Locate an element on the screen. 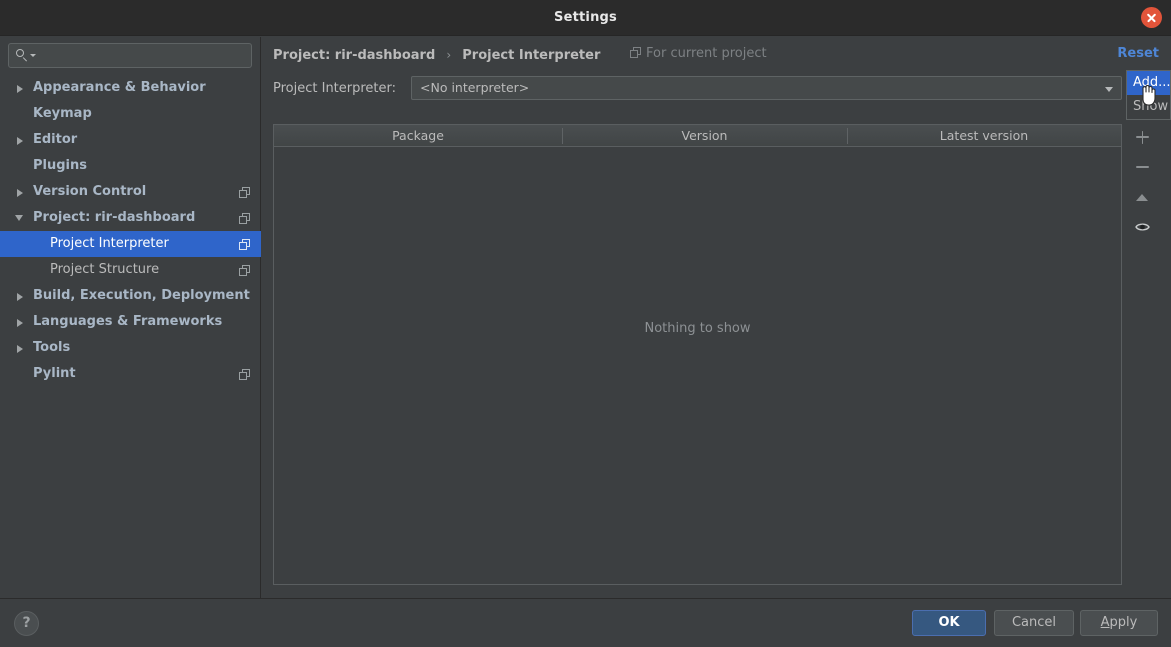  for-current-project-note: For current project is located at coordinates (698, 54).